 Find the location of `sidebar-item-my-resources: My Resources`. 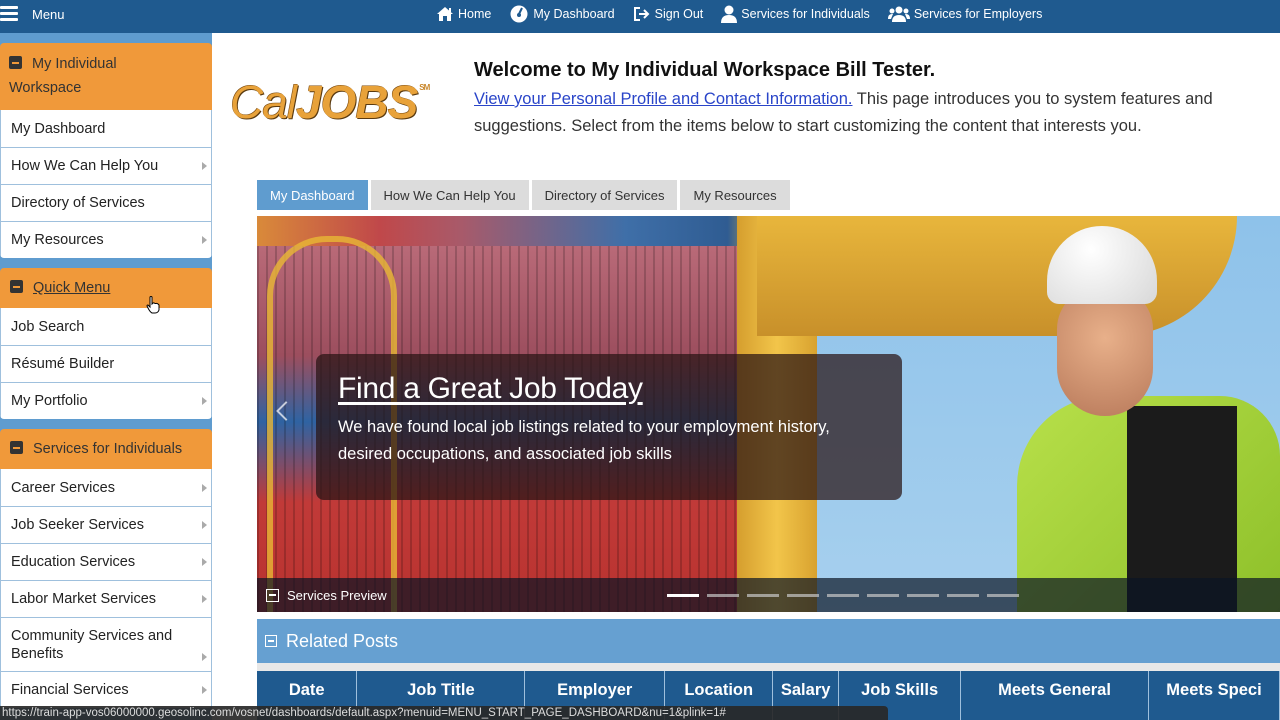

sidebar-item-my-resources: My Resources is located at coordinates (106, 239).